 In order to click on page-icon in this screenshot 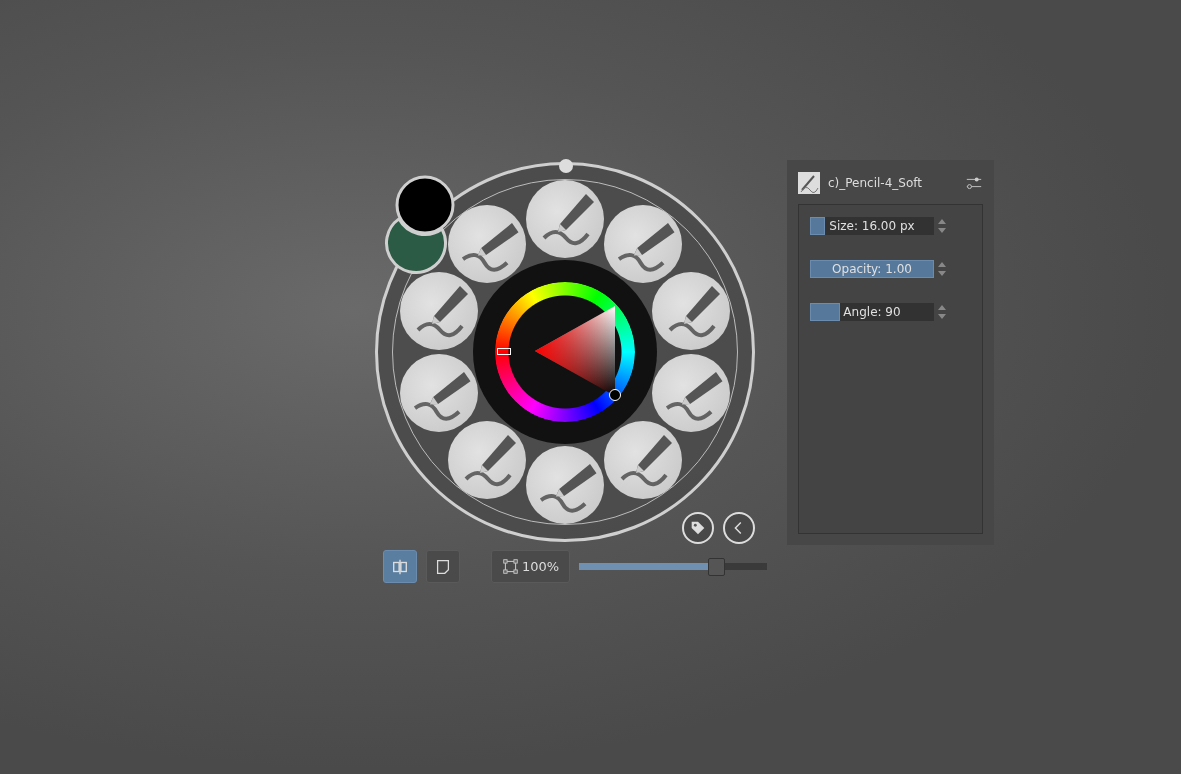, I will do `click(443, 566)`.